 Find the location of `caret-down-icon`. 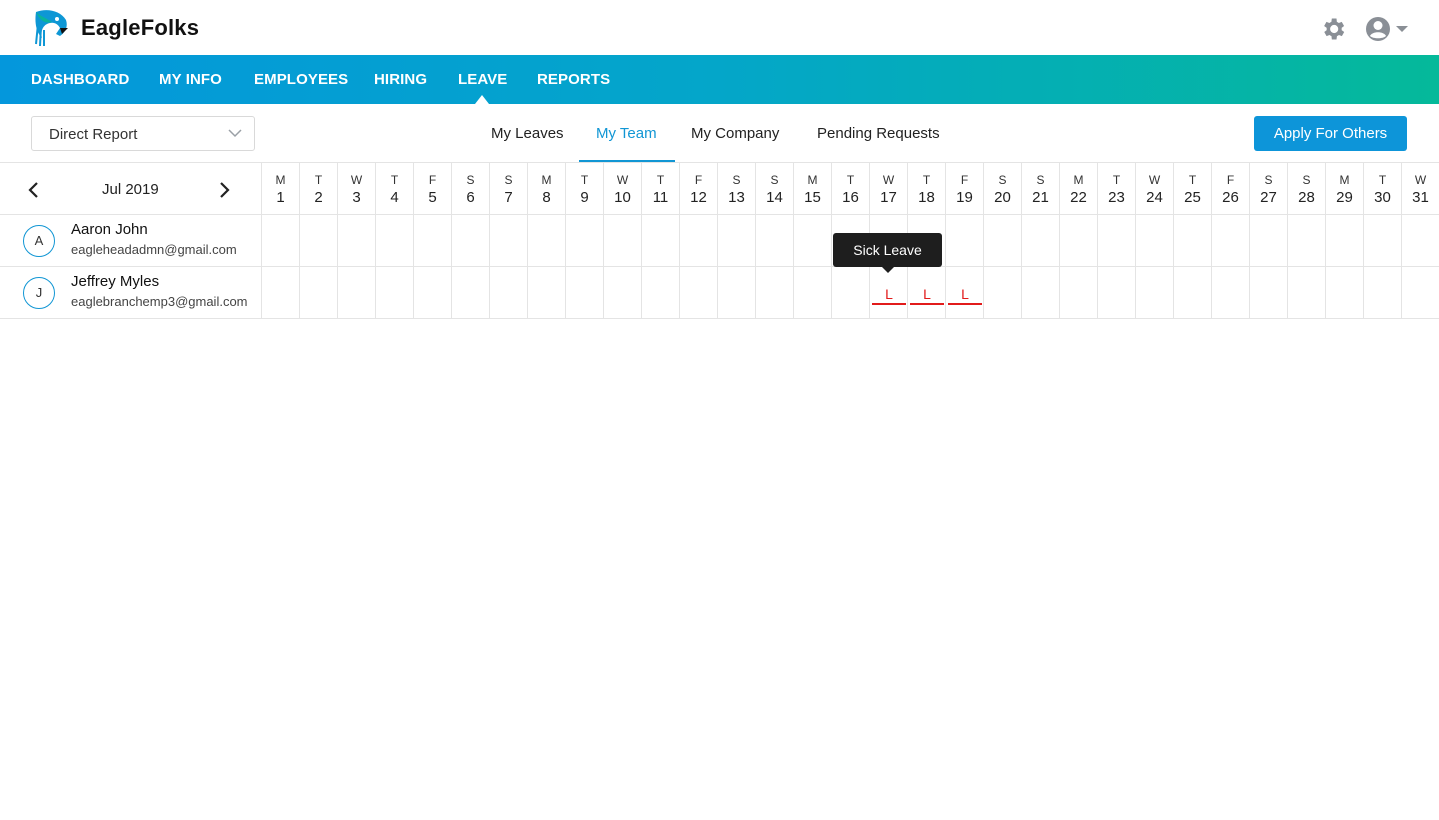

caret-down-icon is located at coordinates (1402, 29).